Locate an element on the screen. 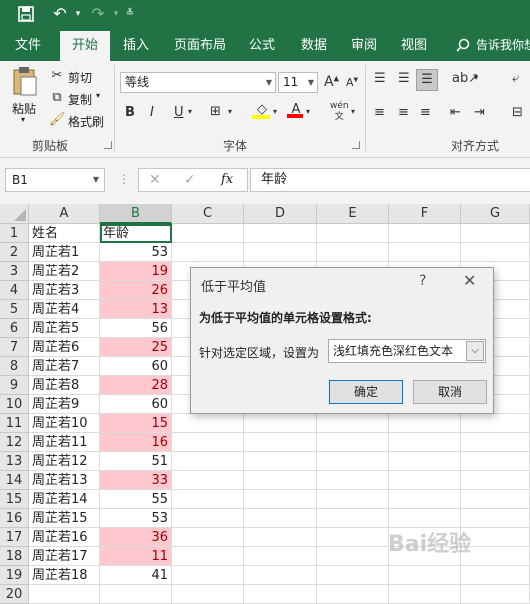 Image resolution: width=530 pixels, height=604 pixels. format-painter-icon: 🖌 is located at coordinates (57, 119).